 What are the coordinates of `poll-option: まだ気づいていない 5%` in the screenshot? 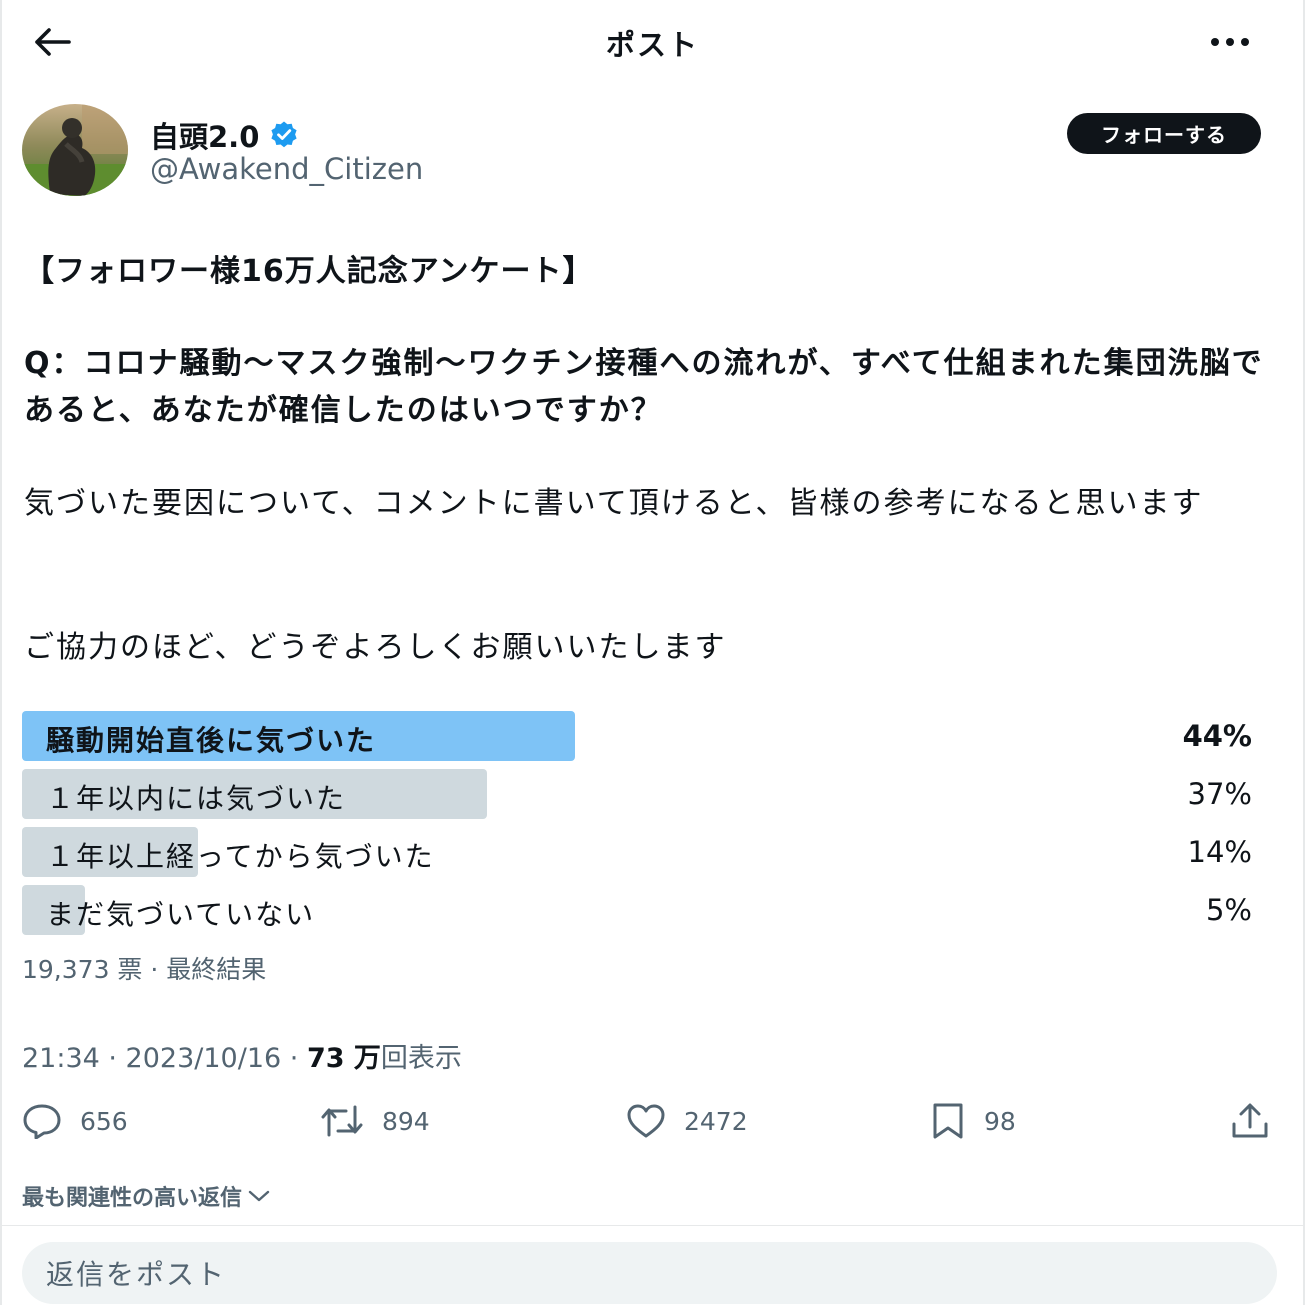 It's located at (647, 910).